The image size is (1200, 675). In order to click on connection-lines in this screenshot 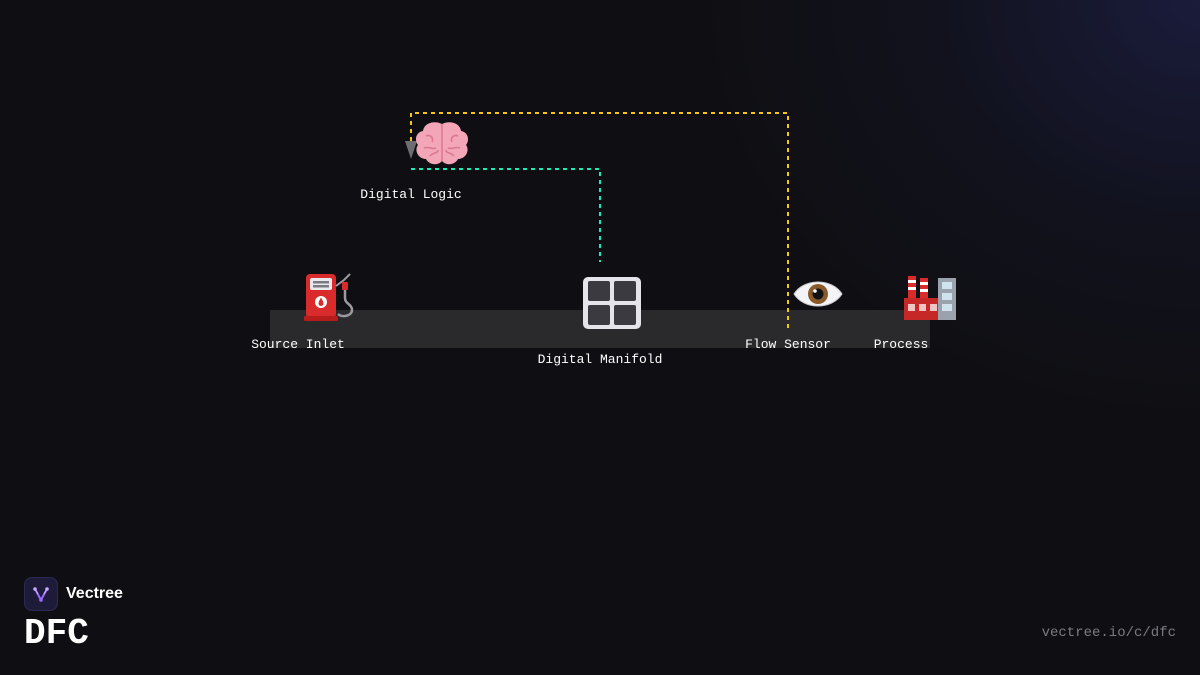, I will do `click(599, 220)`.